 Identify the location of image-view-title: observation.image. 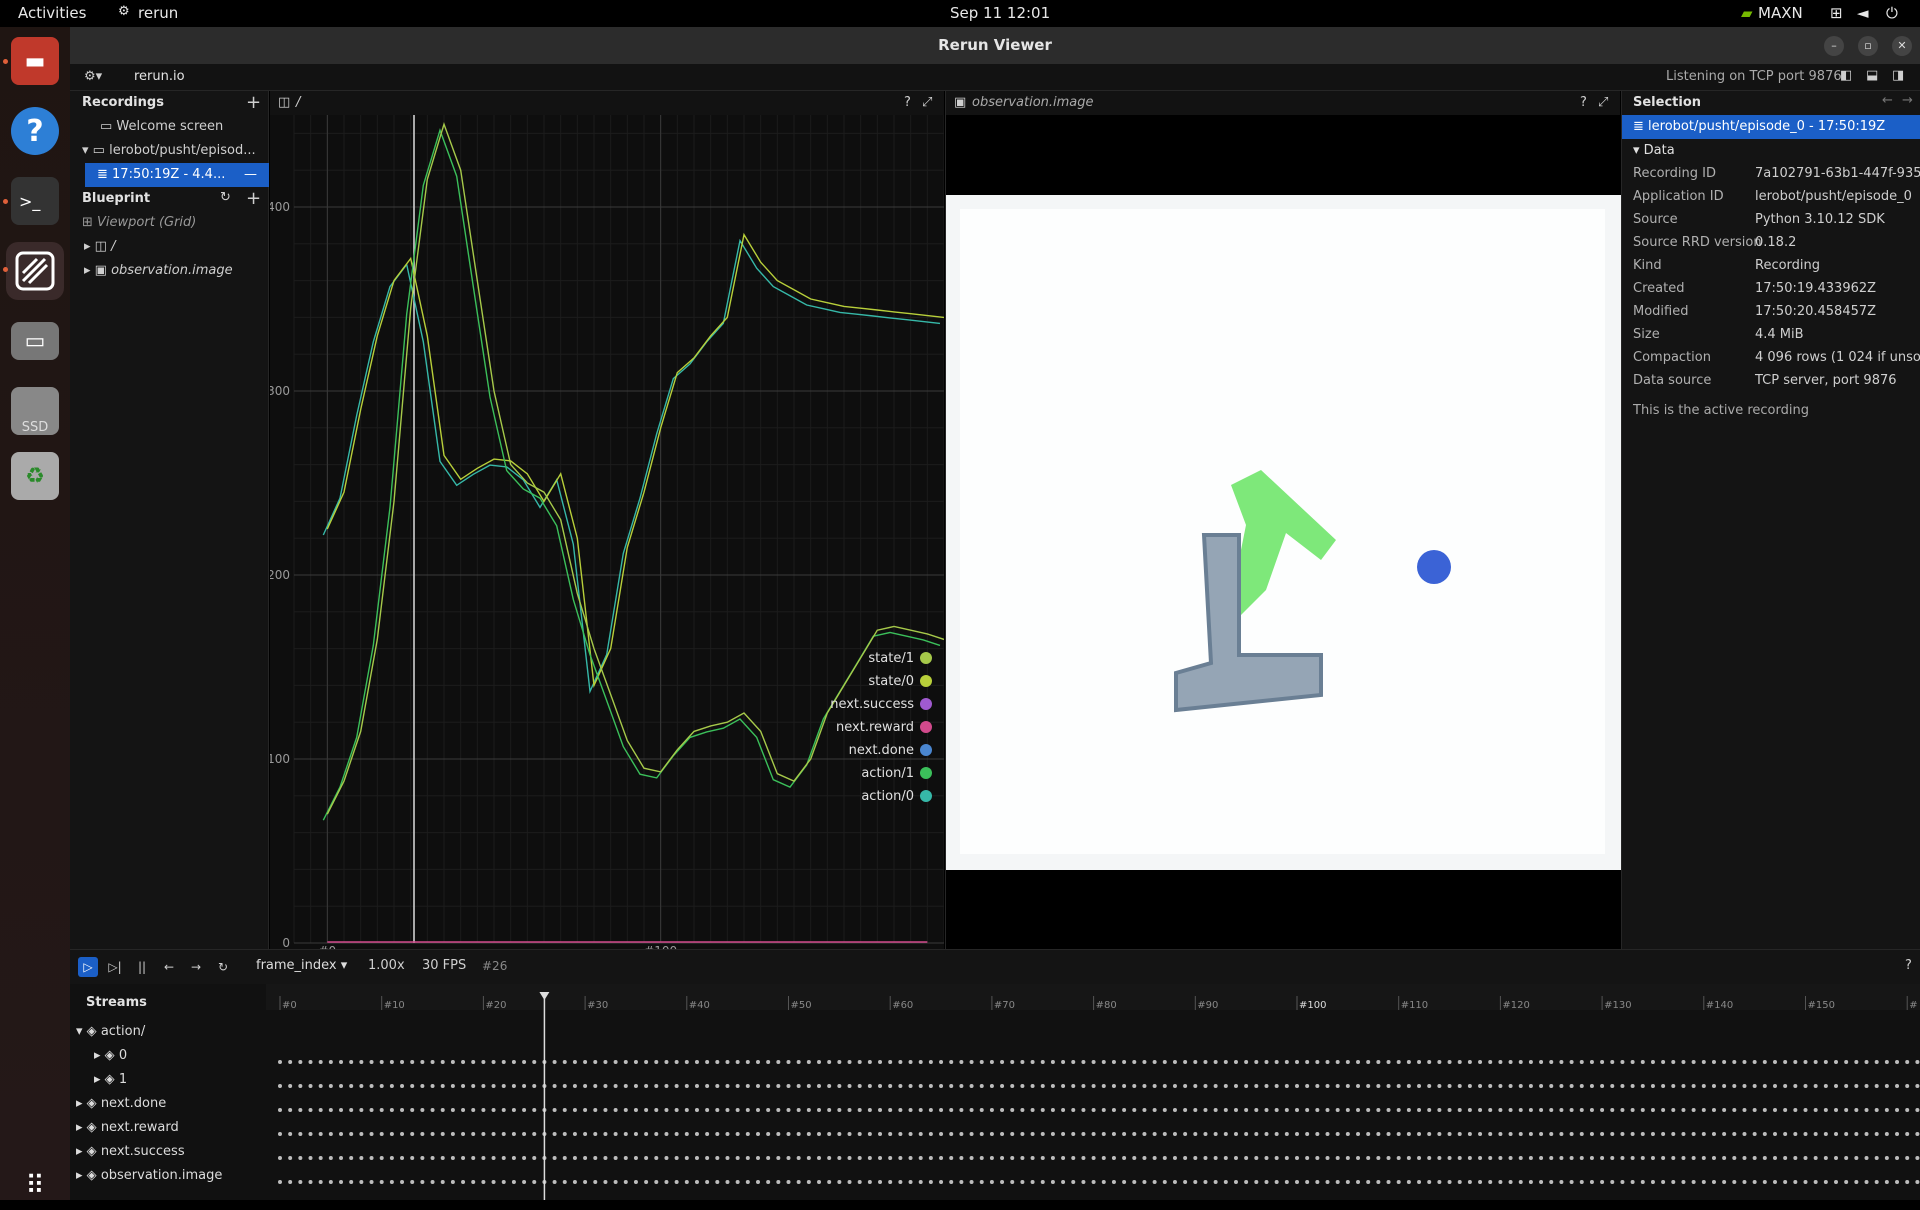
(1033, 103).